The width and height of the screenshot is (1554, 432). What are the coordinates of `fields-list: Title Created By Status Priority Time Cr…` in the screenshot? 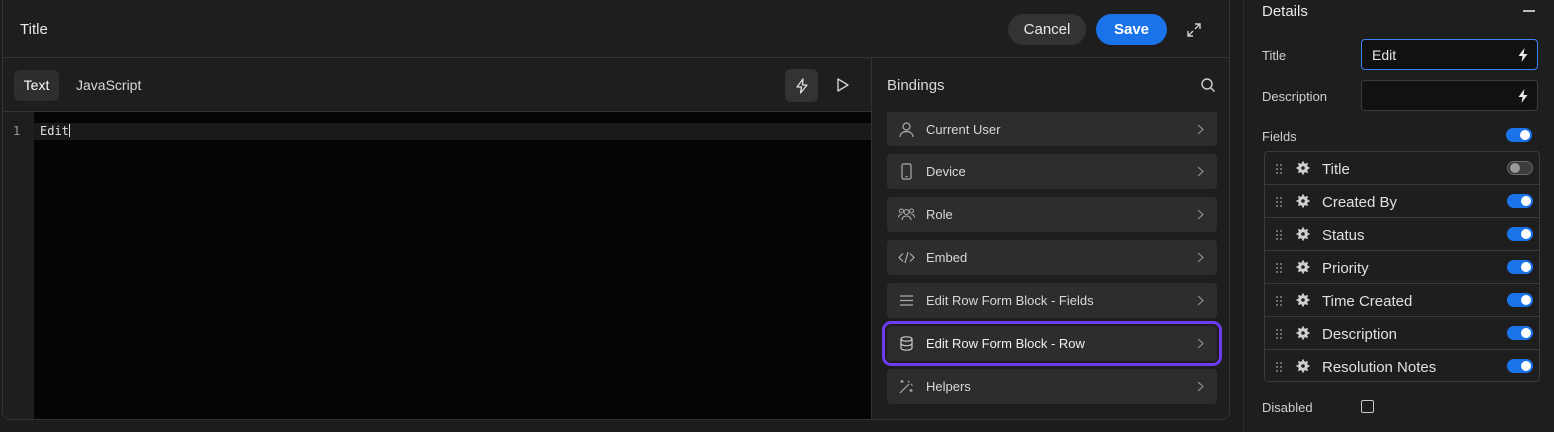 It's located at (1402, 266).